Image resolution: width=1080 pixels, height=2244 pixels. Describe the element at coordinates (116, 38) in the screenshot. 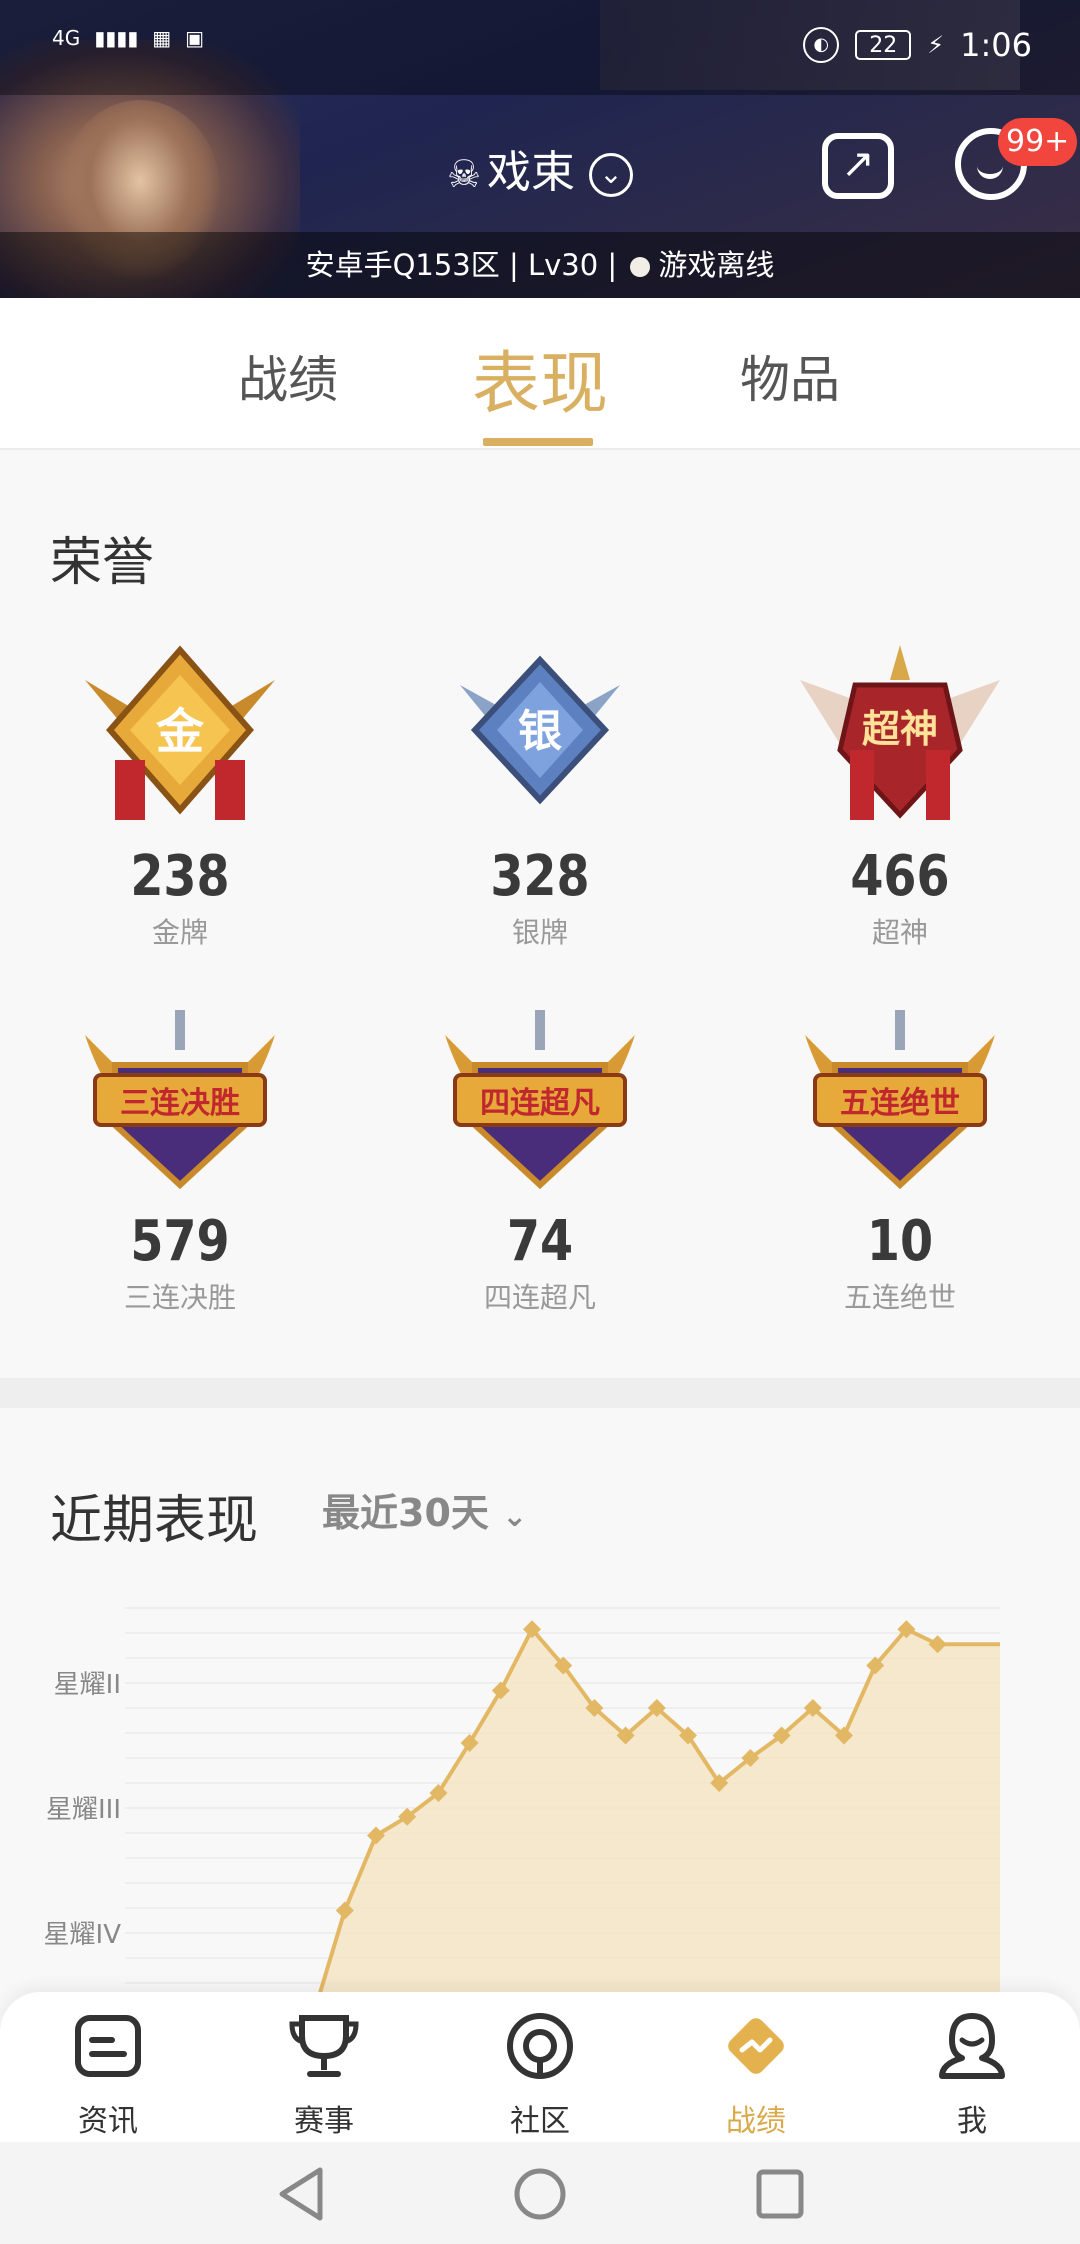

I see `signal-icon: ▮▮▮▮` at that location.